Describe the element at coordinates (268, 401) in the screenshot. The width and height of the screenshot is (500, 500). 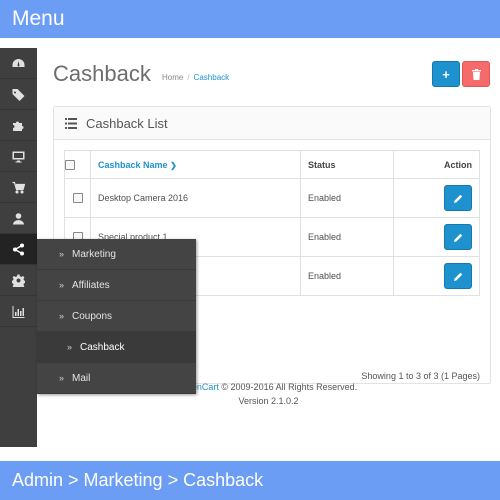
I see `footer-version: Version 2.1.0.2` at that location.